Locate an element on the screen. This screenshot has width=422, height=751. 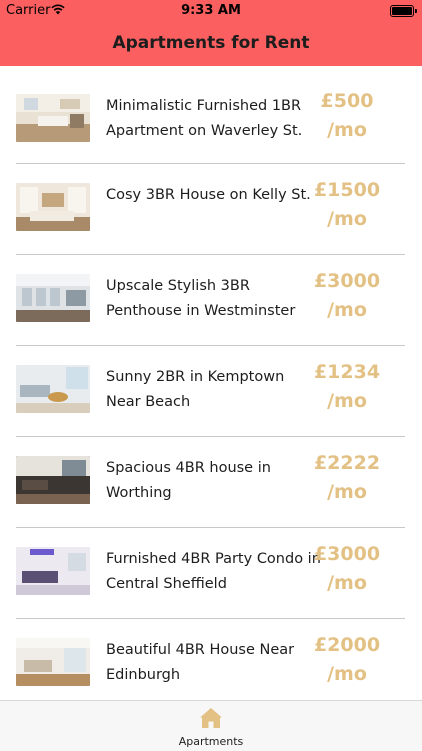
tab-apartments: Apartments is located at coordinates (211, 726).